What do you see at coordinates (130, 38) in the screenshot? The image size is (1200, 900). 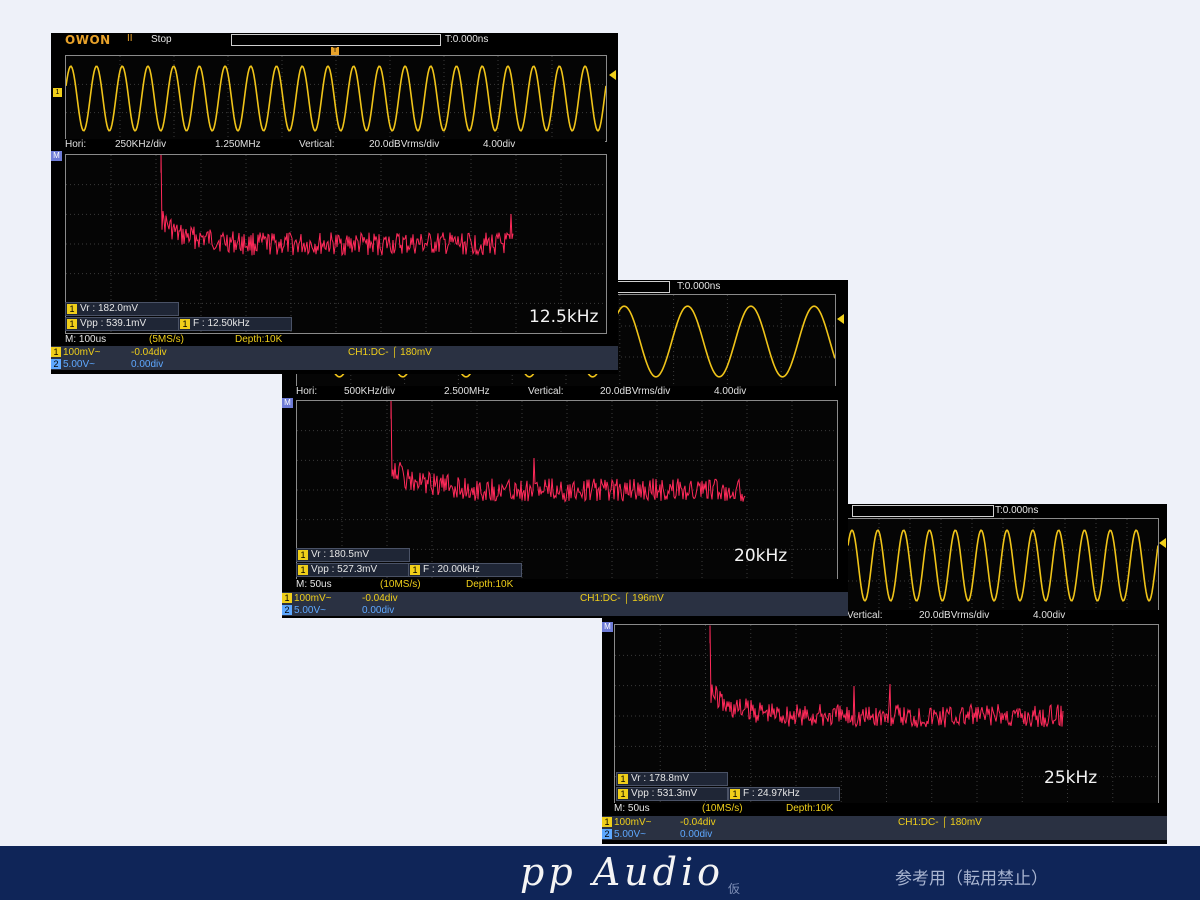 I see `run-stop-icon: II` at bounding box center [130, 38].